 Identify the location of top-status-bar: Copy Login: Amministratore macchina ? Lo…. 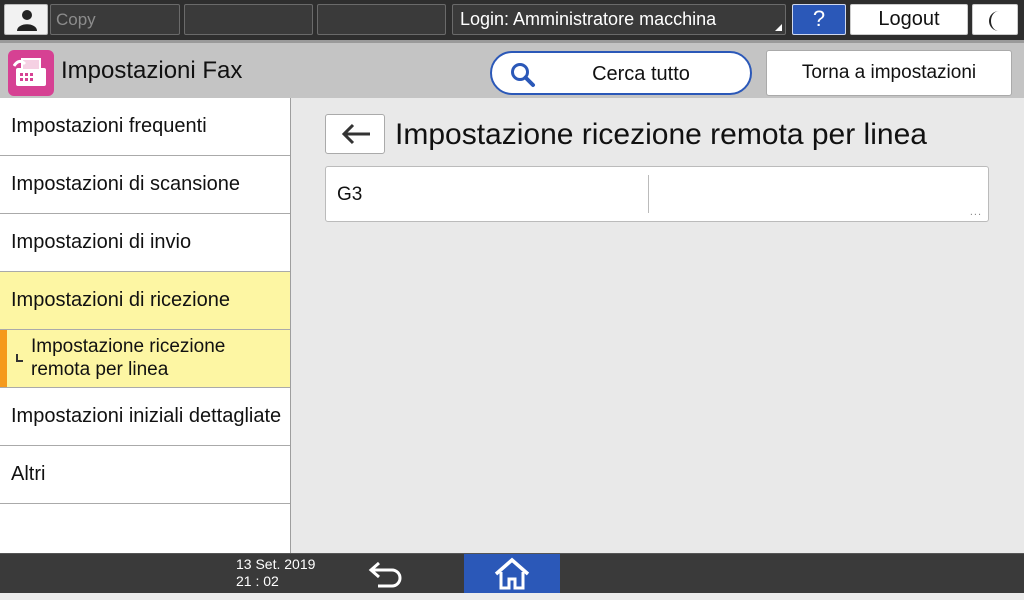
(512, 20).